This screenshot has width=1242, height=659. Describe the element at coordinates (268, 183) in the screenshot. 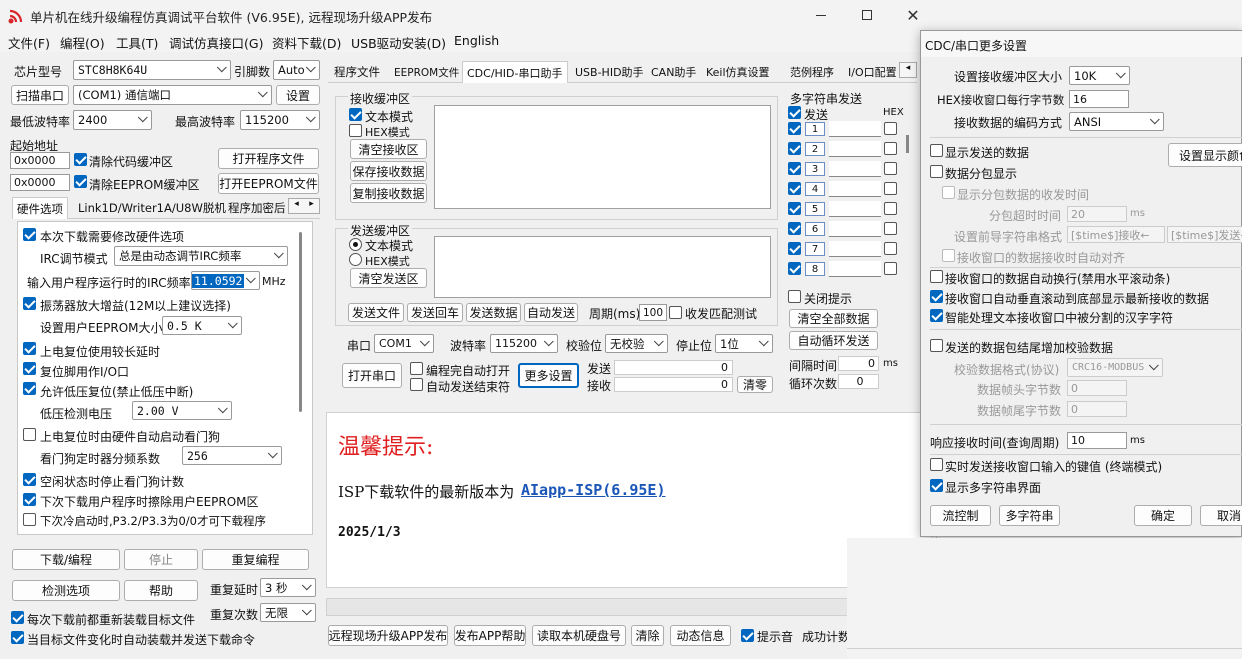

I see `open-eeprom-button: 打开EEPROM文件` at that location.